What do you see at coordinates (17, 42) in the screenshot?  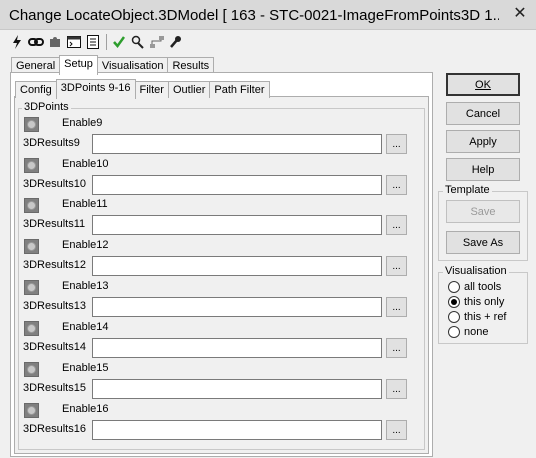 I see `lightning-icon` at bounding box center [17, 42].